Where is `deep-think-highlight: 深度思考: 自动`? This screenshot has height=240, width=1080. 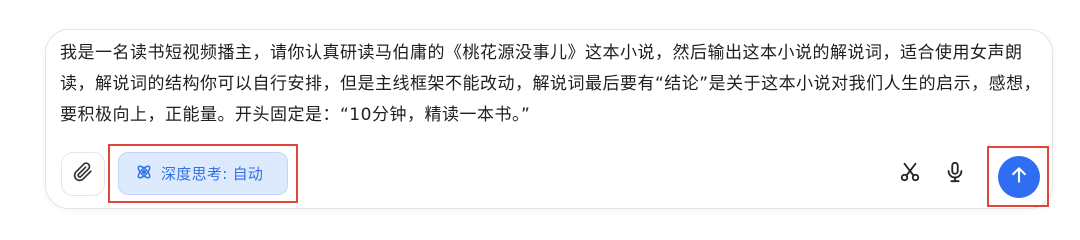 deep-think-highlight: 深度思考: 自动 is located at coordinates (203, 173).